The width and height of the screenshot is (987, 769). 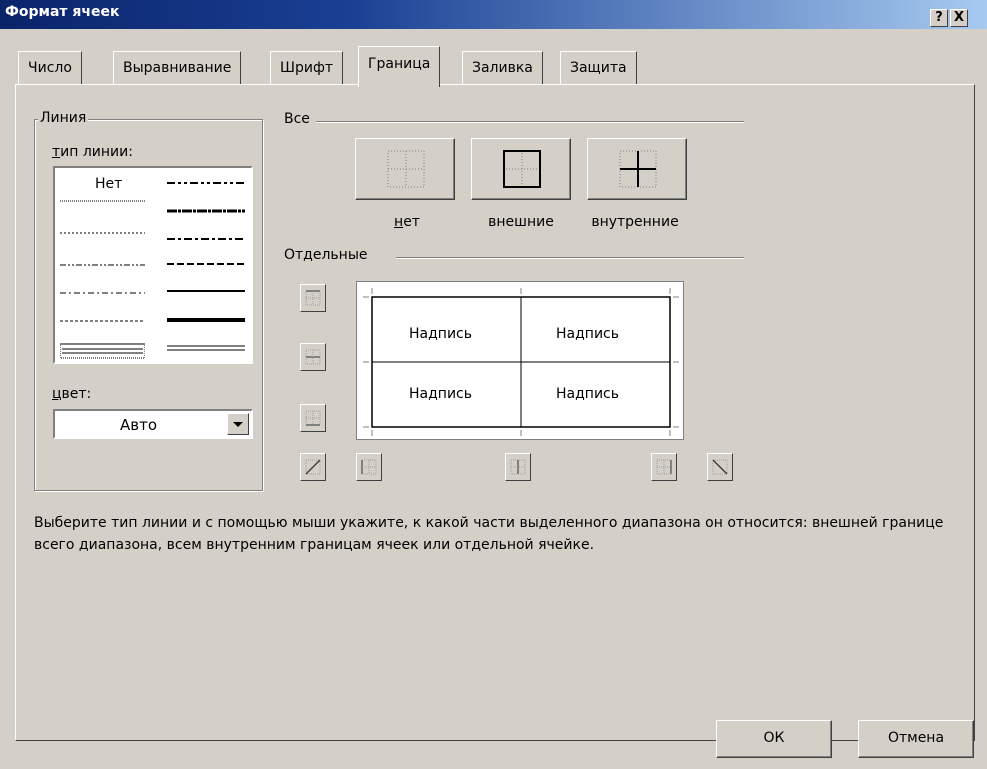 I want to click on preset-inside-button, so click(x=637, y=169).